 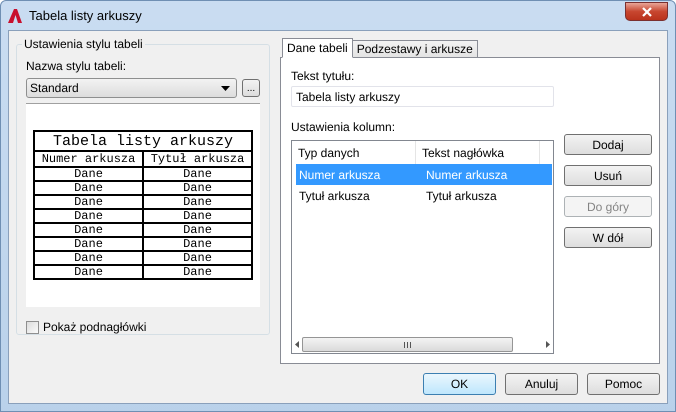 What do you see at coordinates (608, 175) in the screenshot?
I see `list-action-button: Usuń` at bounding box center [608, 175].